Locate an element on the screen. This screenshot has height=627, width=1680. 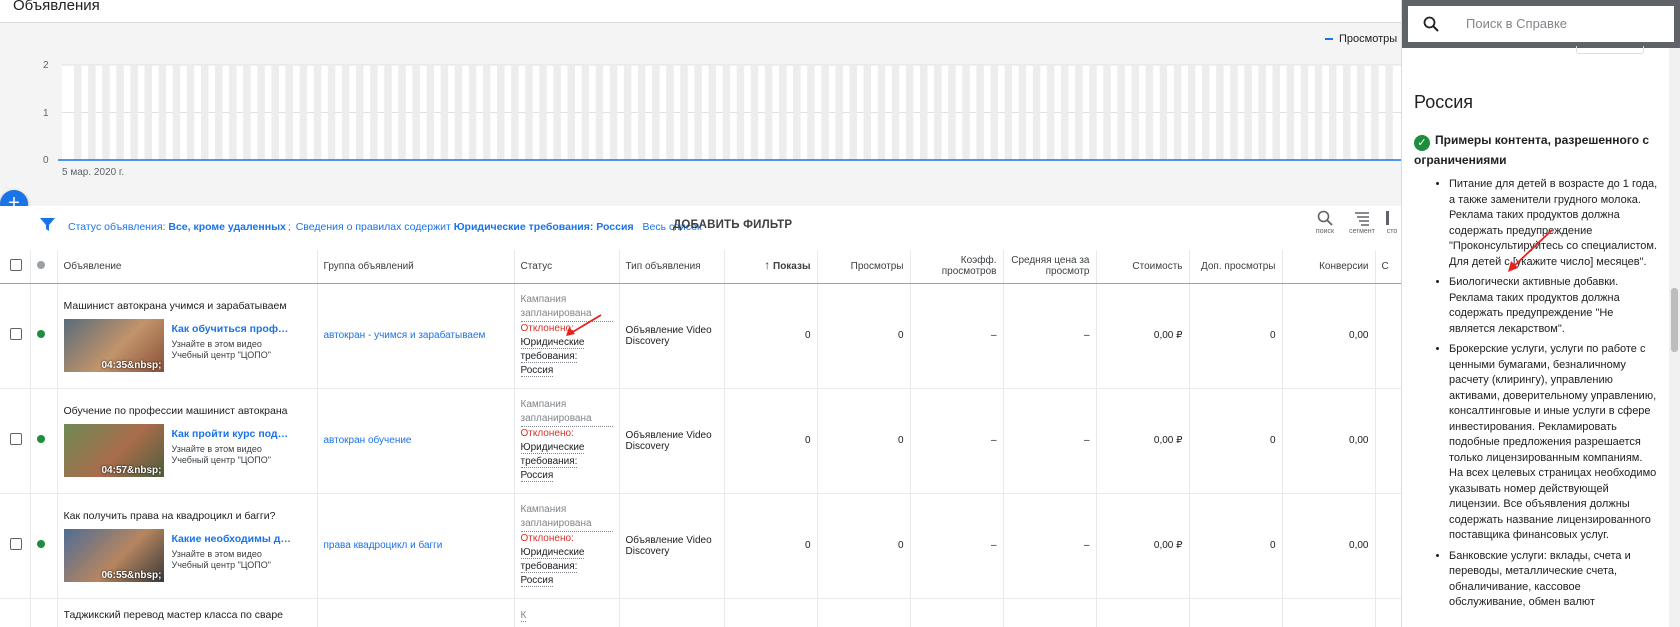
status-campaign: К is located at coordinates (523, 615).